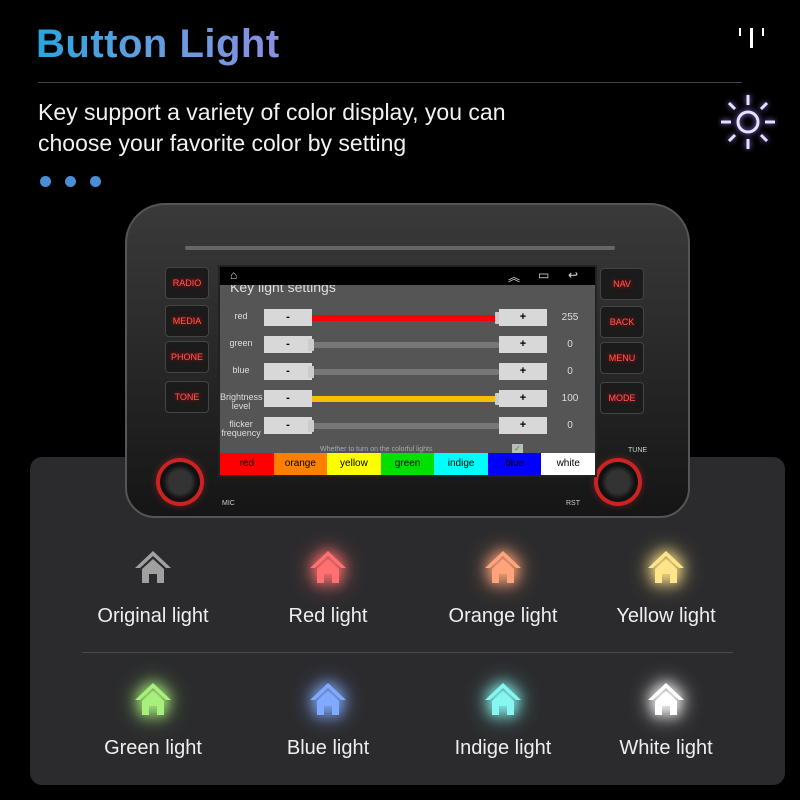  Describe the element at coordinates (618, 482) in the screenshot. I see `tune-knob` at that location.